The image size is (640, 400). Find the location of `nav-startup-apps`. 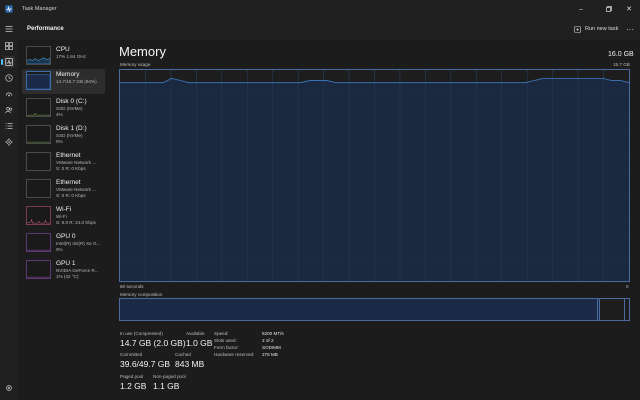

nav-startup-apps is located at coordinates (9, 94).